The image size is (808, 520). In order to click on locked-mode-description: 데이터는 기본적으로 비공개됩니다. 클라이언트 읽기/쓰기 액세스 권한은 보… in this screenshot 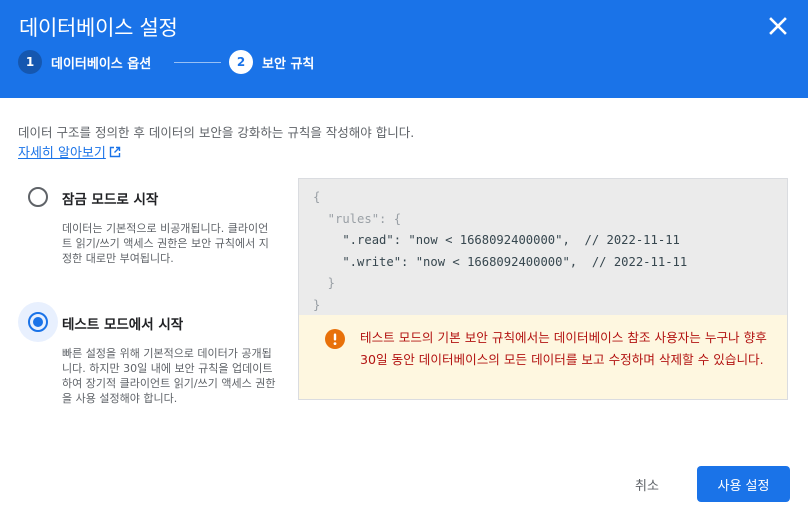, I will do `click(165, 243)`.